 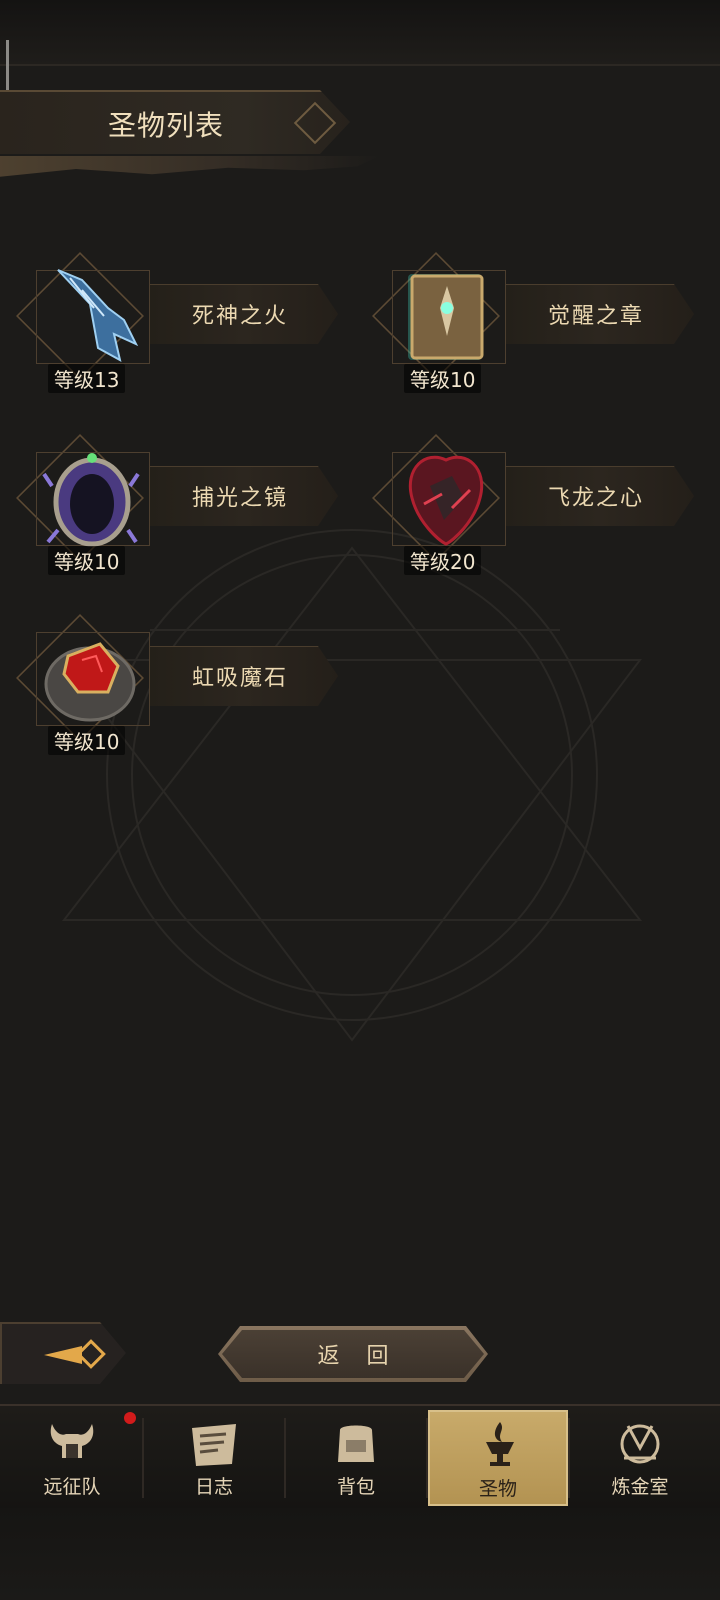 I want to click on relic-name: 觉醒之章, so click(x=596, y=316).